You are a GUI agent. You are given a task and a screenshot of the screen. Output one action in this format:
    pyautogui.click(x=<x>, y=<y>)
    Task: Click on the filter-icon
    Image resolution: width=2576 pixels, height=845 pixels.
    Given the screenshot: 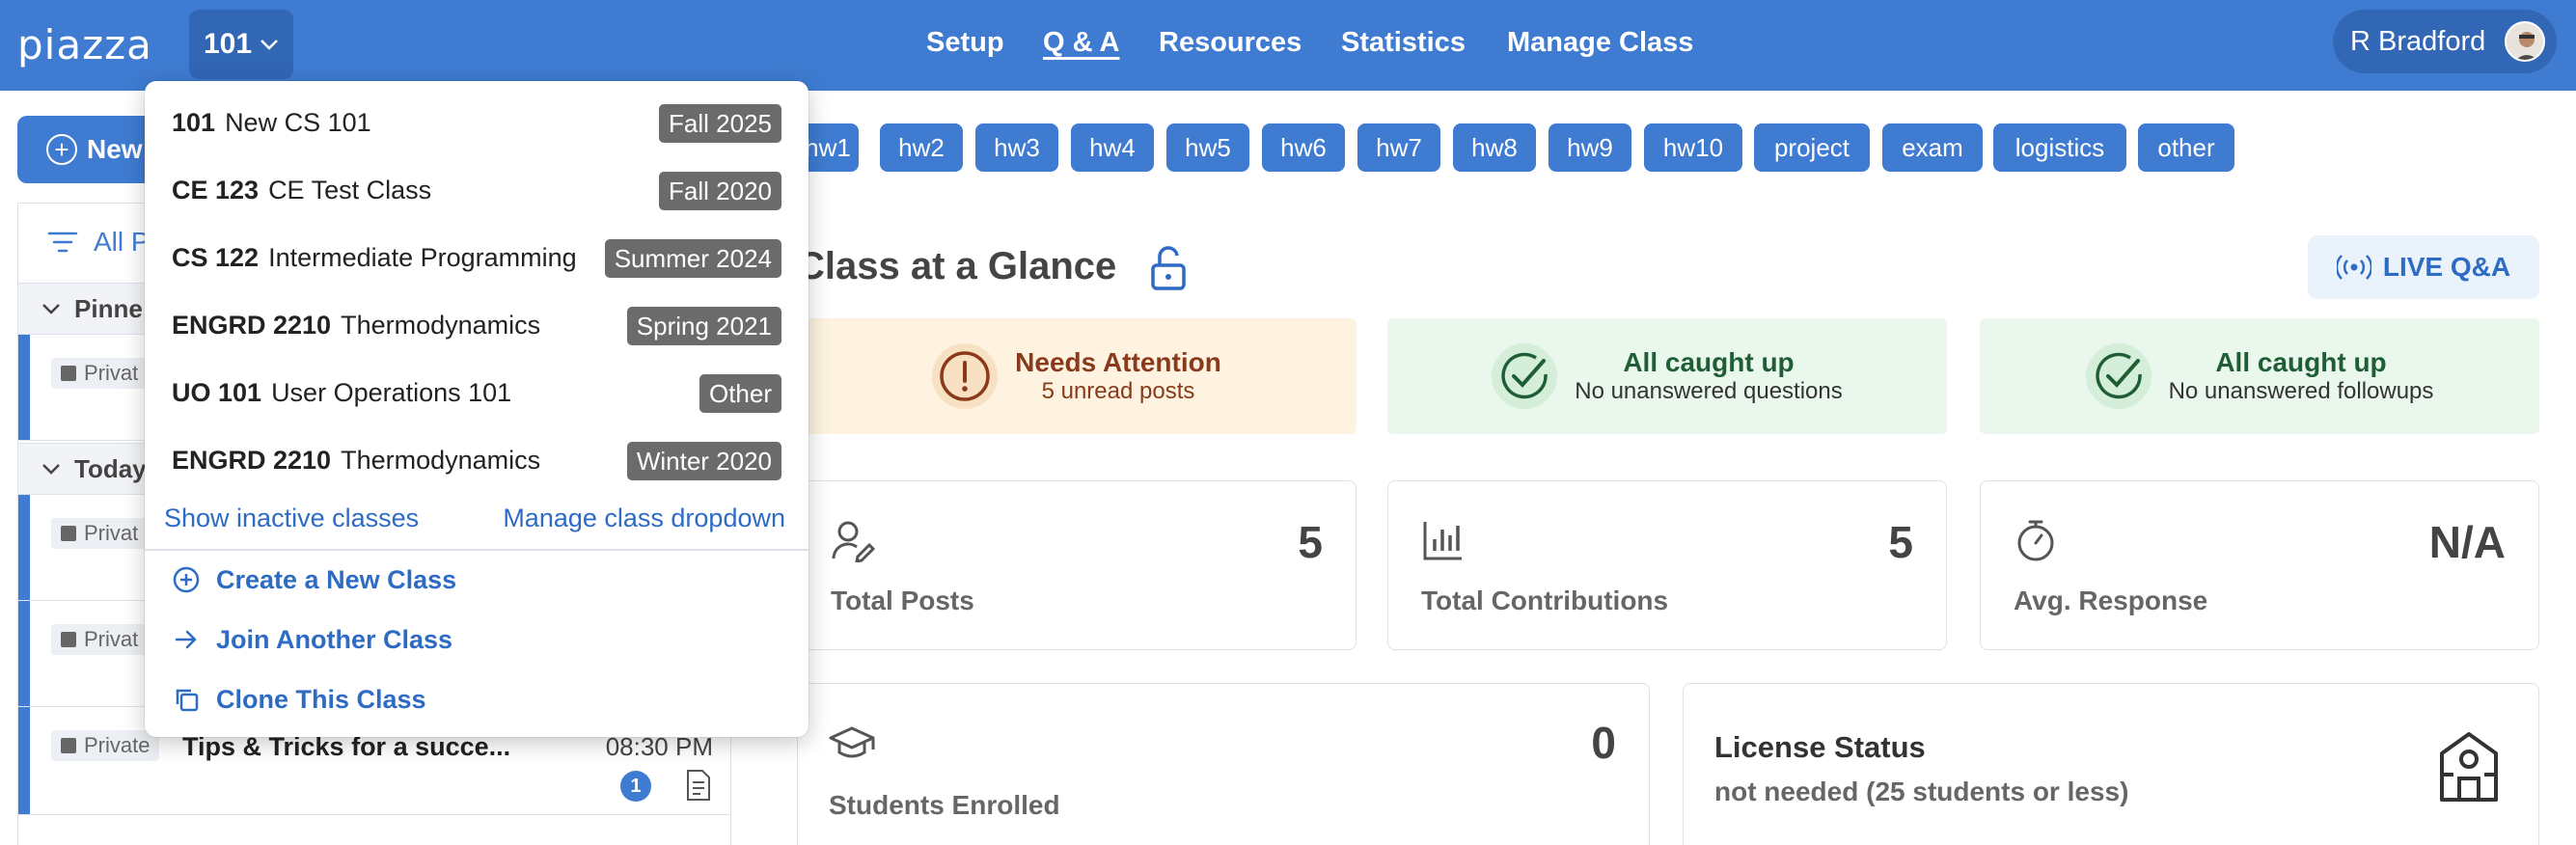 What is the action you would take?
    pyautogui.click(x=63, y=242)
    